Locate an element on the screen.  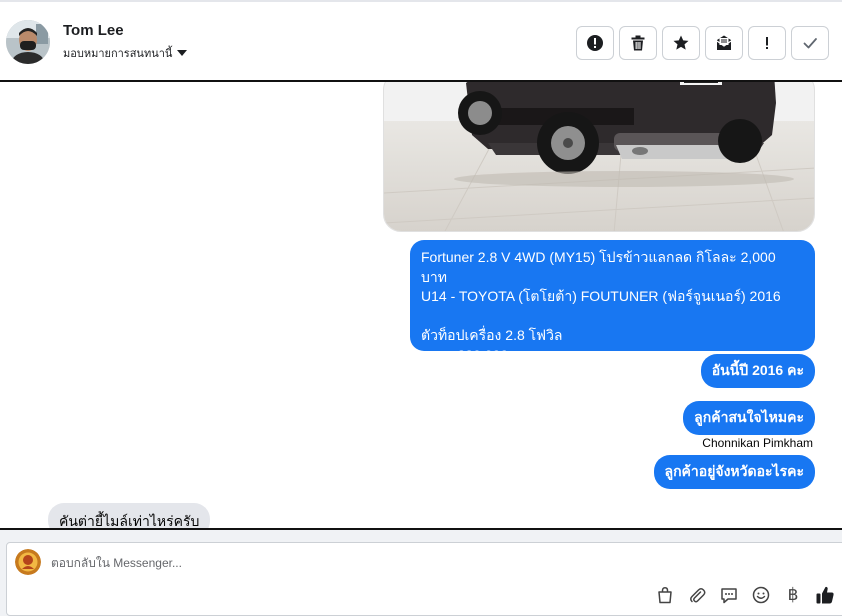
contact-photo is located at coordinates (28, 42).